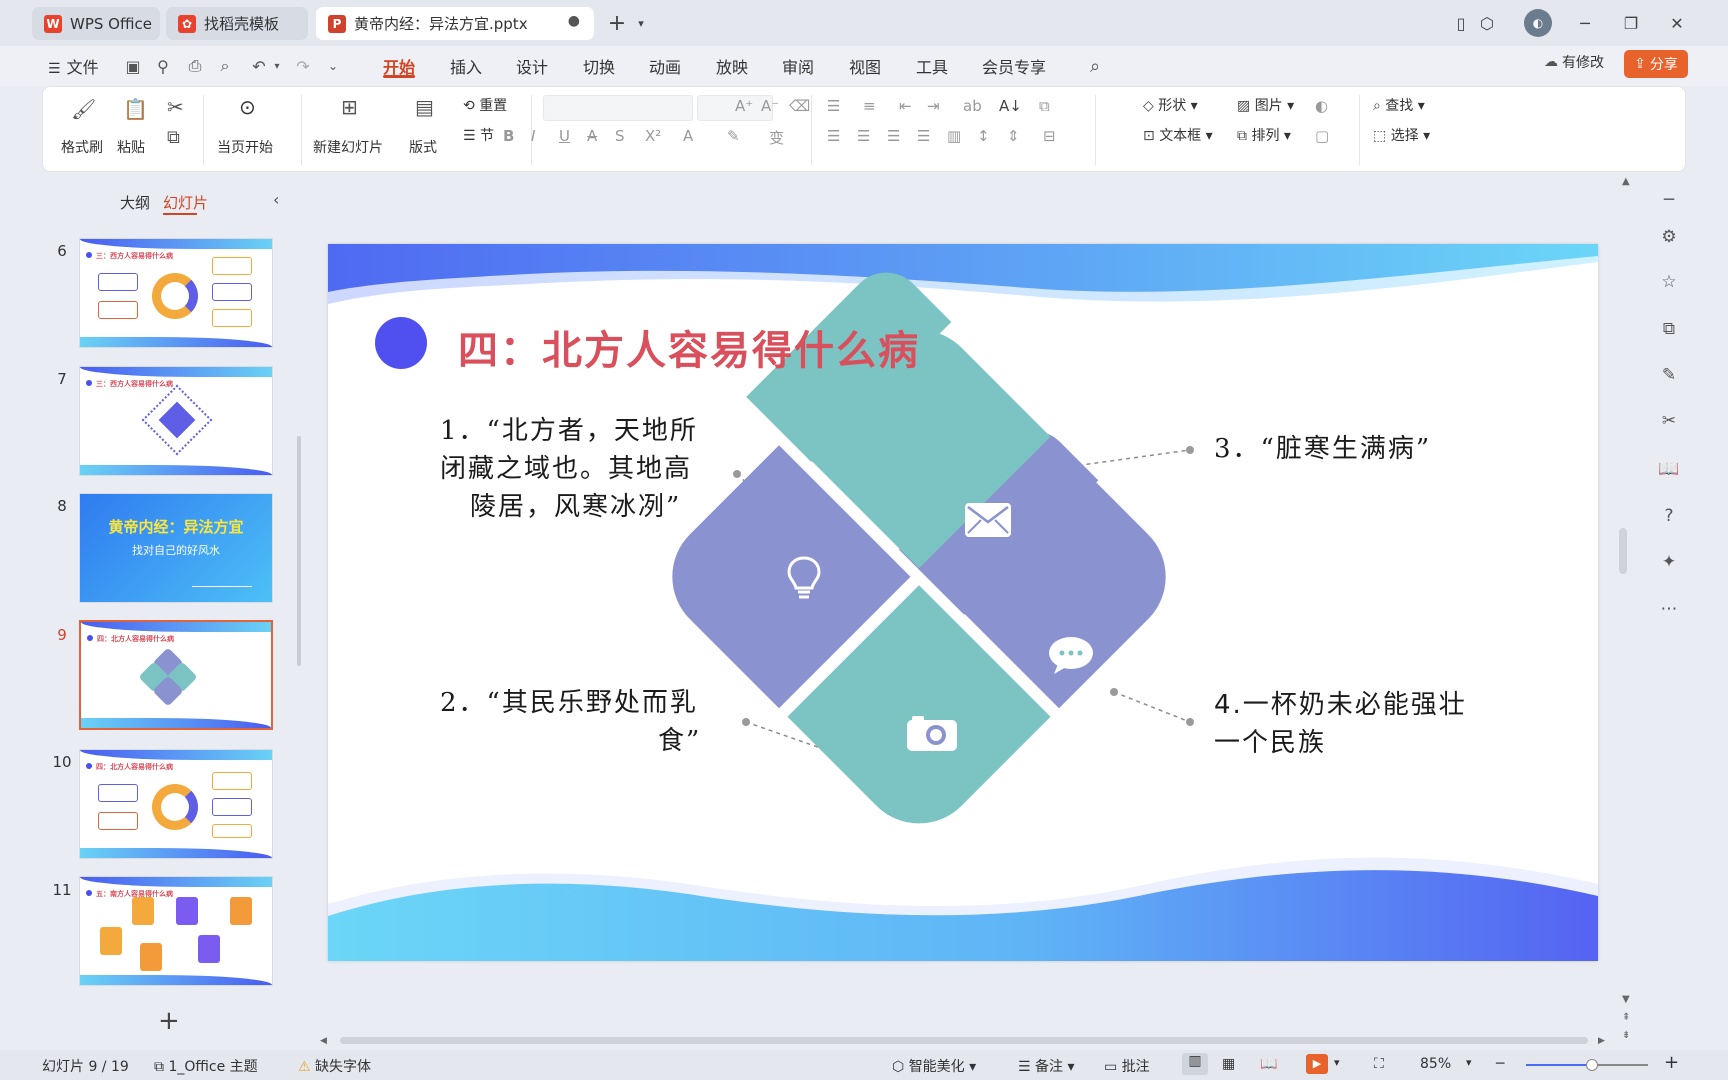 This screenshot has width=1728, height=1080. What do you see at coordinates (932, 66) in the screenshot?
I see `menu-tools: 工具` at bounding box center [932, 66].